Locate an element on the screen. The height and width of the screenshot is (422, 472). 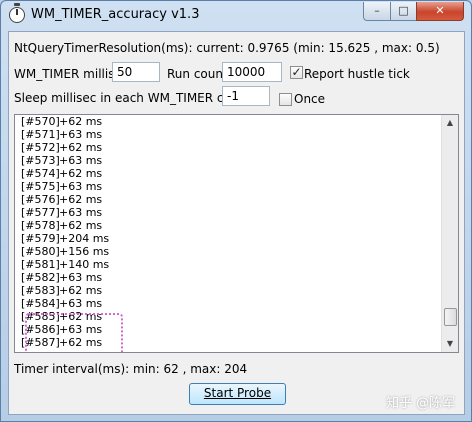
vertical-scrollbar: ▲ ▼ is located at coordinates (449, 233).